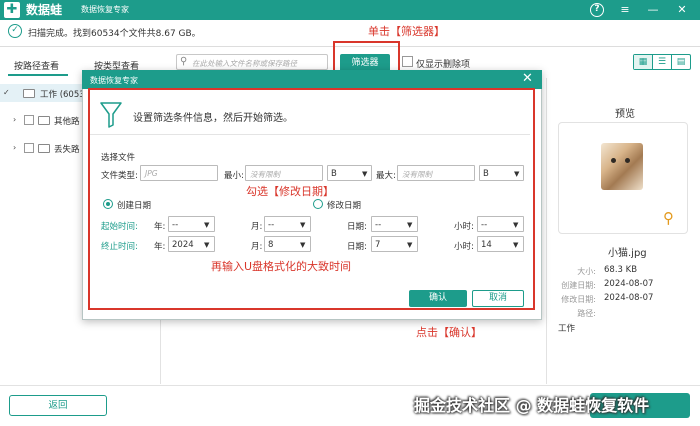 This screenshot has height=426, width=700. Describe the element at coordinates (114, 34) in the screenshot. I see `scan-status: 扫描完成。找到60534个文件共8.67 GB。` at that location.